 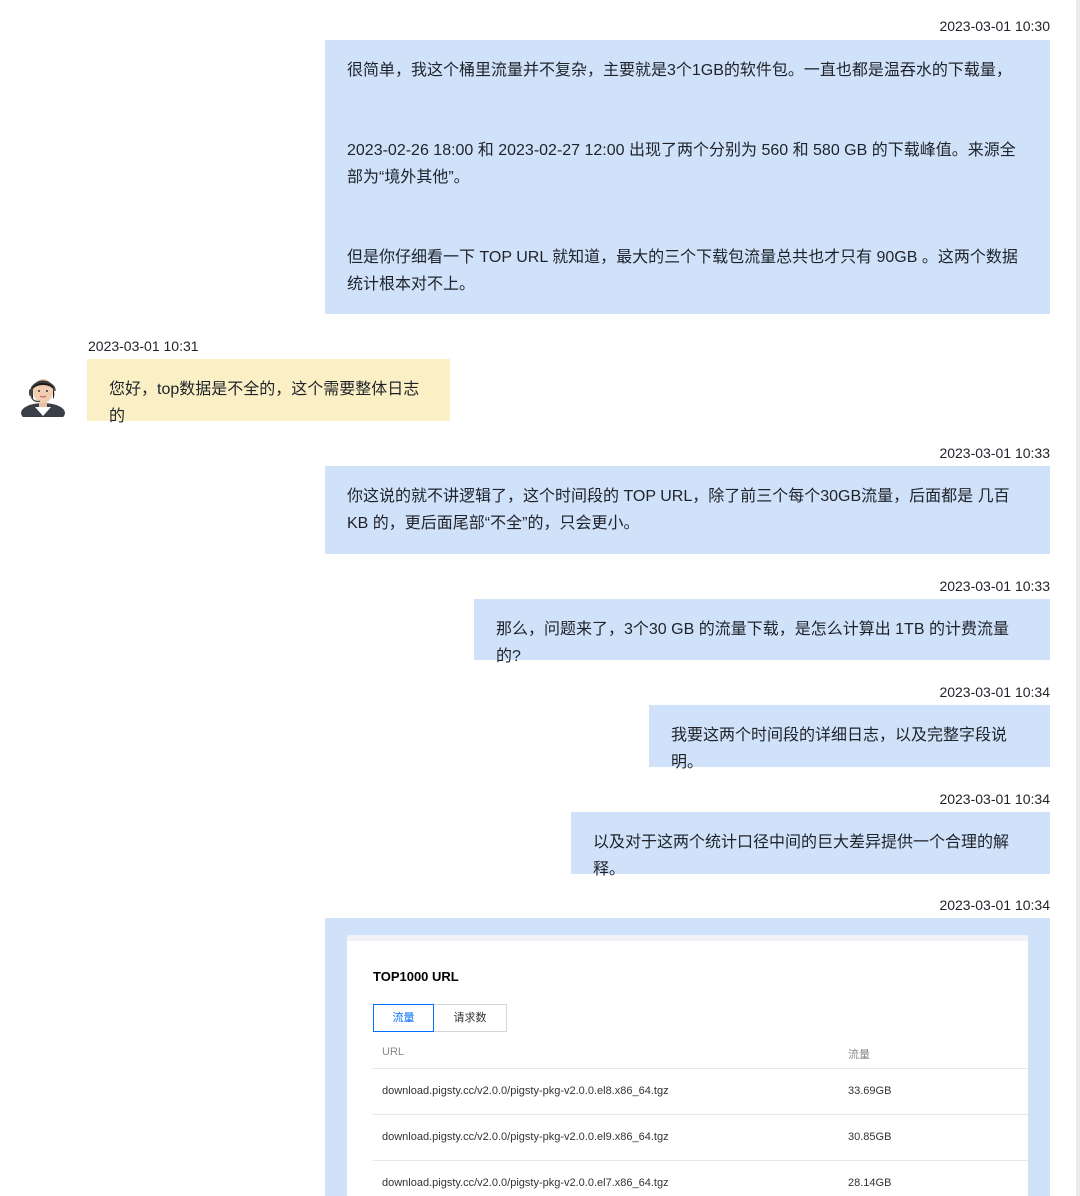 What do you see at coordinates (801, 856) in the screenshot?
I see `message-paragraph: 以及对于这两个统计口径中间的巨大差异提供一个合理的解释。` at bounding box center [801, 856].